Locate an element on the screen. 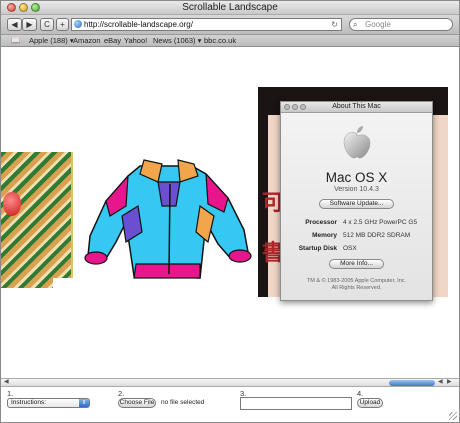  back-arrow-icon: ◀ is located at coordinates (14, 24).